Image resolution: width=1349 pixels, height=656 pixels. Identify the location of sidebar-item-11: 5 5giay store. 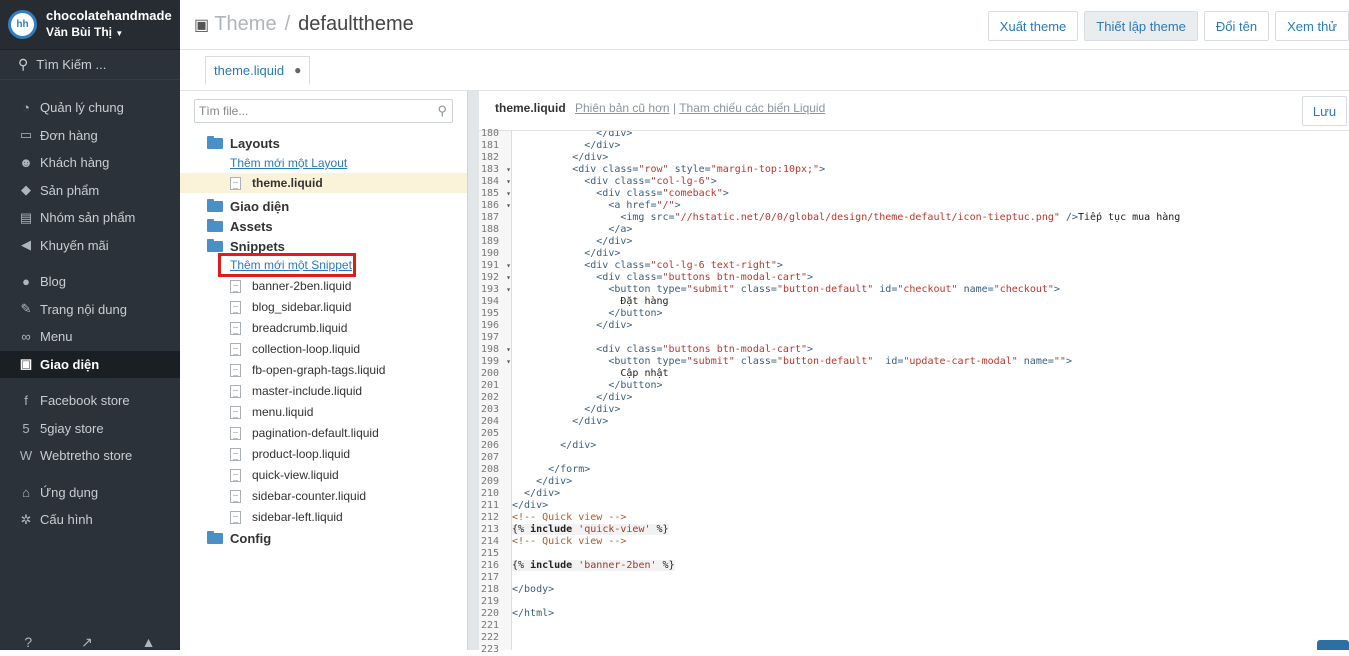
(90, 429).